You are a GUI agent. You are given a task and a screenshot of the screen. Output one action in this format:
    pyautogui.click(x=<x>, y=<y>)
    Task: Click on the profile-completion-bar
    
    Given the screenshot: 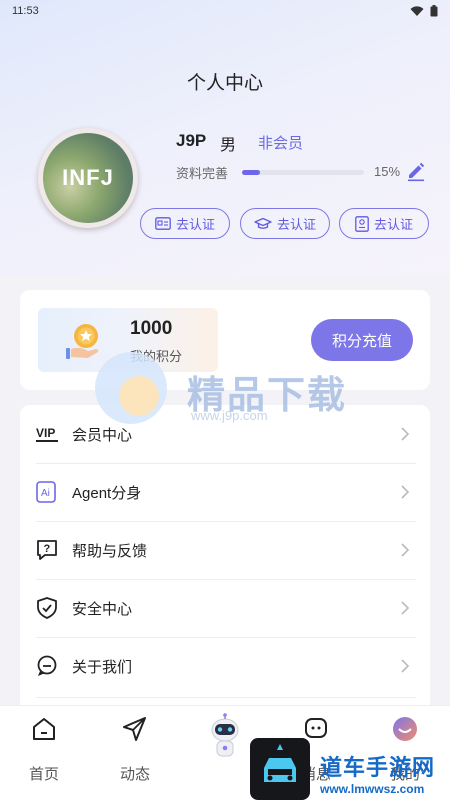 What is the action you would take?
    pyautogui.click(x=303, y=172)
    